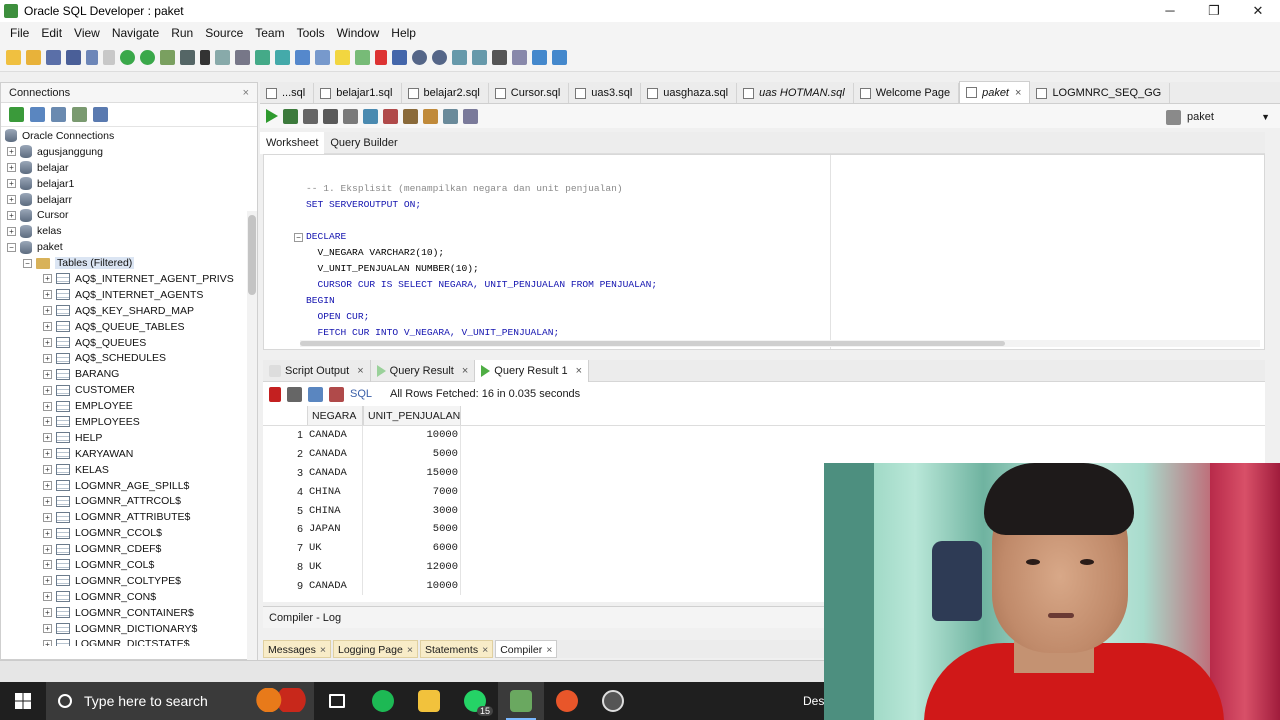 Image resolution: width=1280 pixels, height=720 pixels. I want to click on add-connection-icon, so click(16, 114).